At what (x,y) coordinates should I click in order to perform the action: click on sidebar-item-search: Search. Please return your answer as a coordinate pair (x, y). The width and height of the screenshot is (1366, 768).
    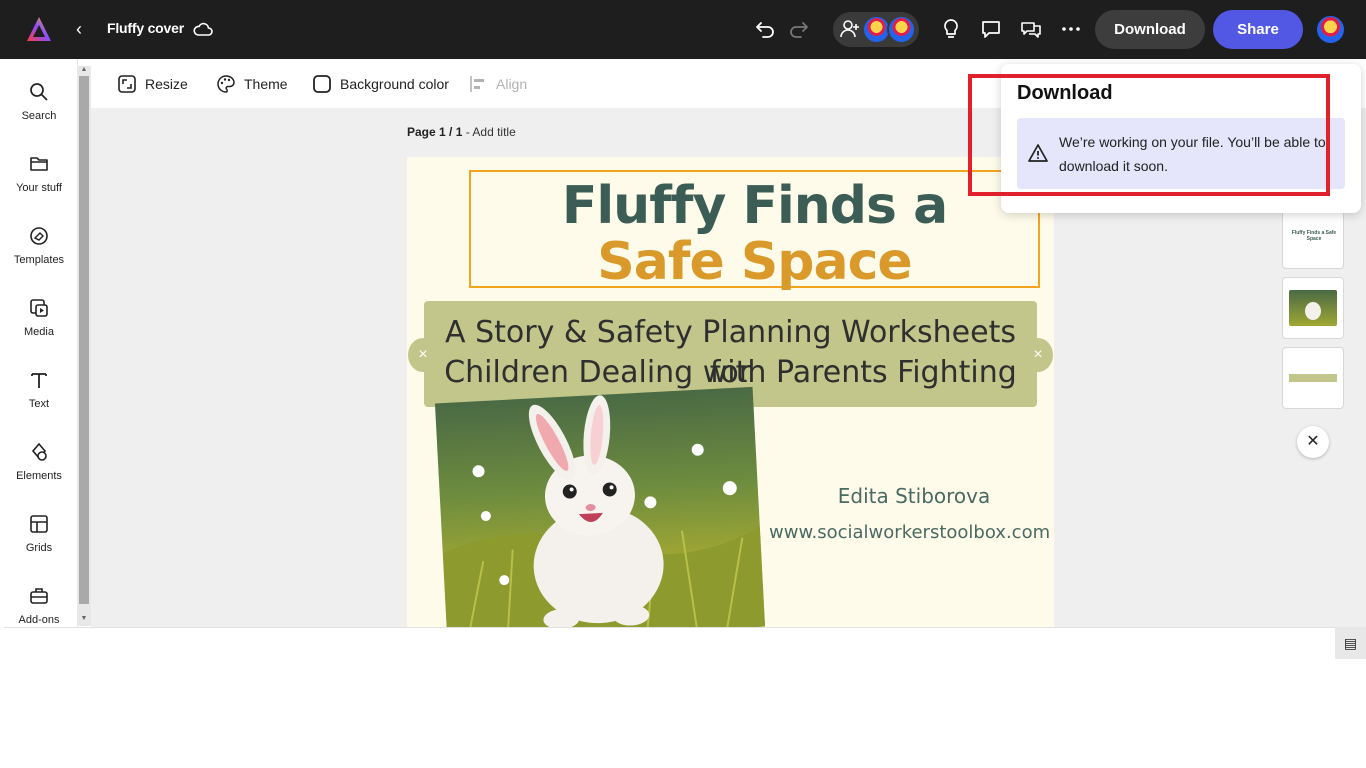
    Looking at the image, I should click on (39, 111).